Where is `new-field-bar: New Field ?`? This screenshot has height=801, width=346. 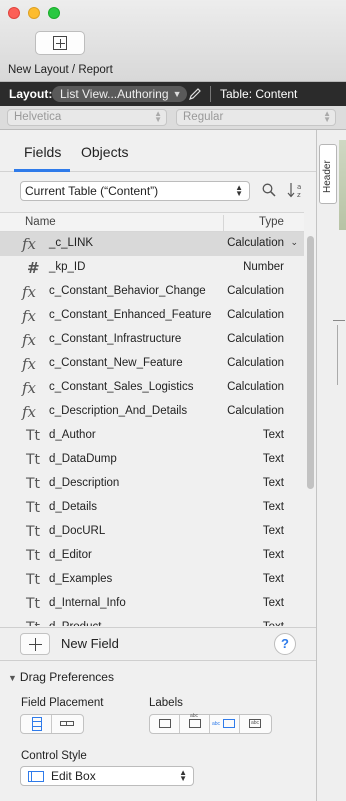
new-field-bar: New Field ? is located at coordinates (158, 643).